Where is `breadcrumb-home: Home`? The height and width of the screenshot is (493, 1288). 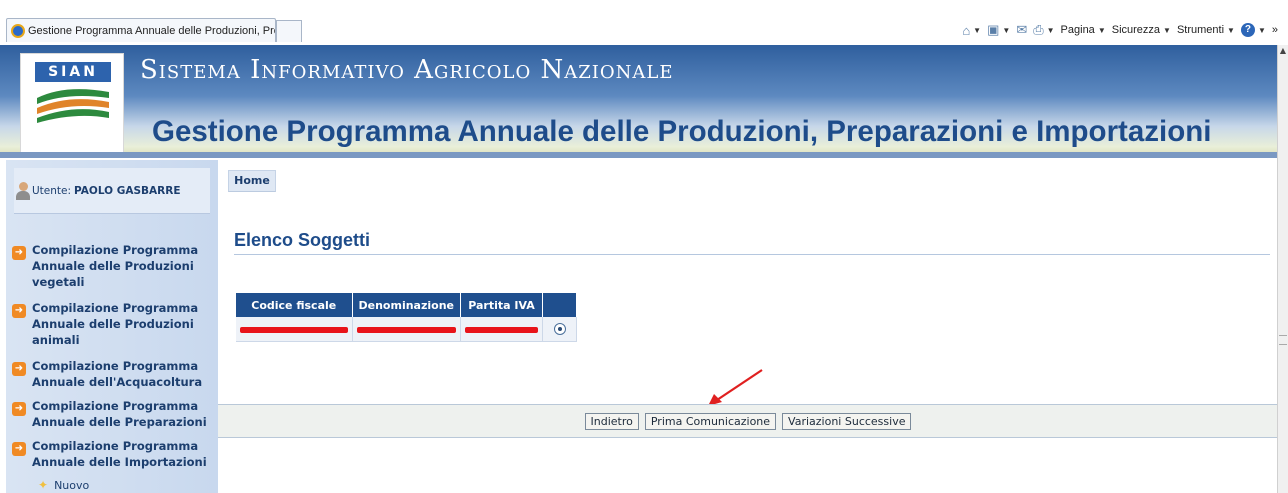
breadcrumb-home: Home is located at coordinates (252, 181).